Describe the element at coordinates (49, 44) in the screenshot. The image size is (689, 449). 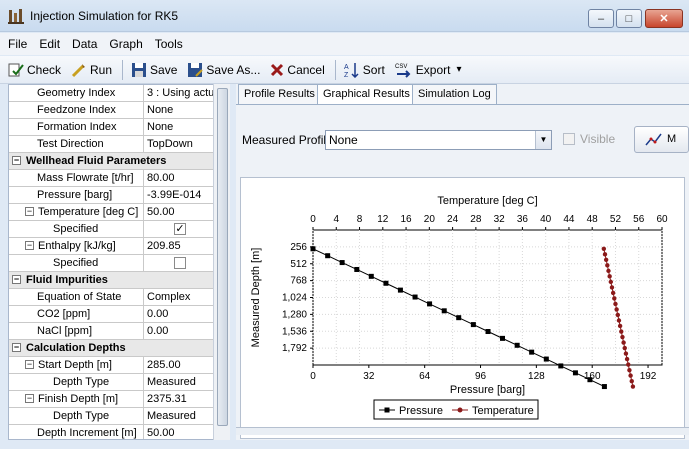
I see `menu-edit: Edit` at that location.